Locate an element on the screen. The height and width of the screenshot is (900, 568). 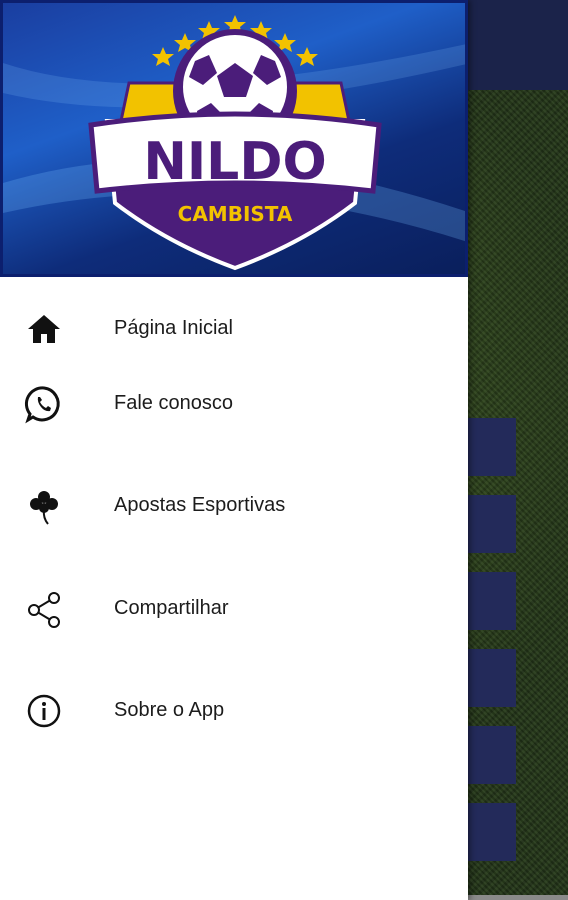
share-icon is located at coordinates (44, 610).